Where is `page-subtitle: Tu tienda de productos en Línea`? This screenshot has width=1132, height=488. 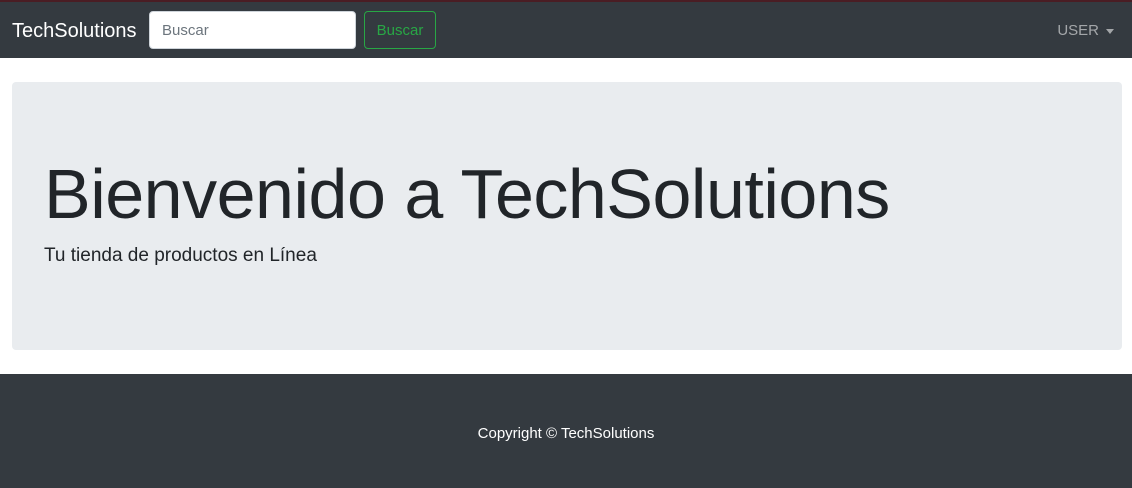
page-subtitle: Tu tienda de productos en Línea is located at coordinates (180, 255).